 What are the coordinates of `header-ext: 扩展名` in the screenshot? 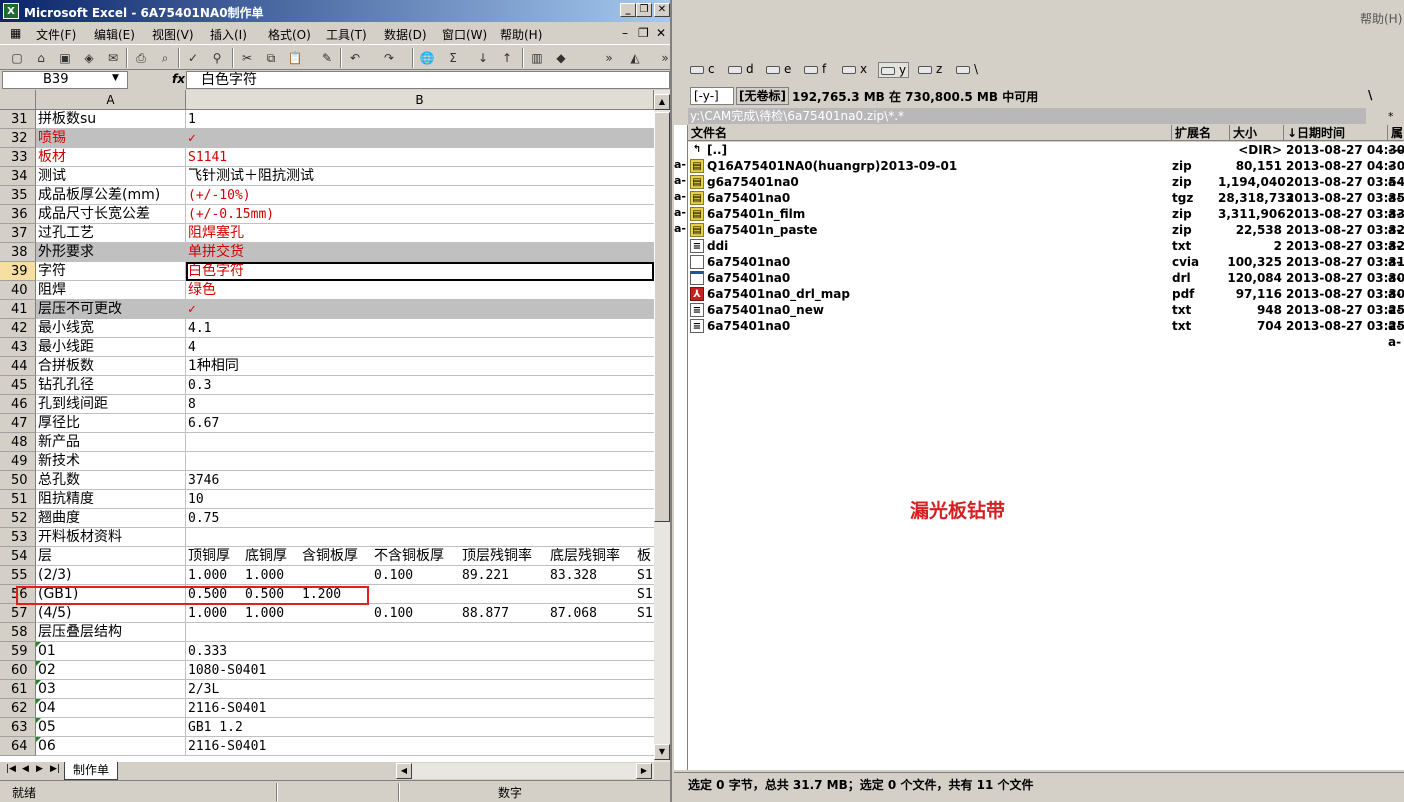 It's located at (1201, 133).